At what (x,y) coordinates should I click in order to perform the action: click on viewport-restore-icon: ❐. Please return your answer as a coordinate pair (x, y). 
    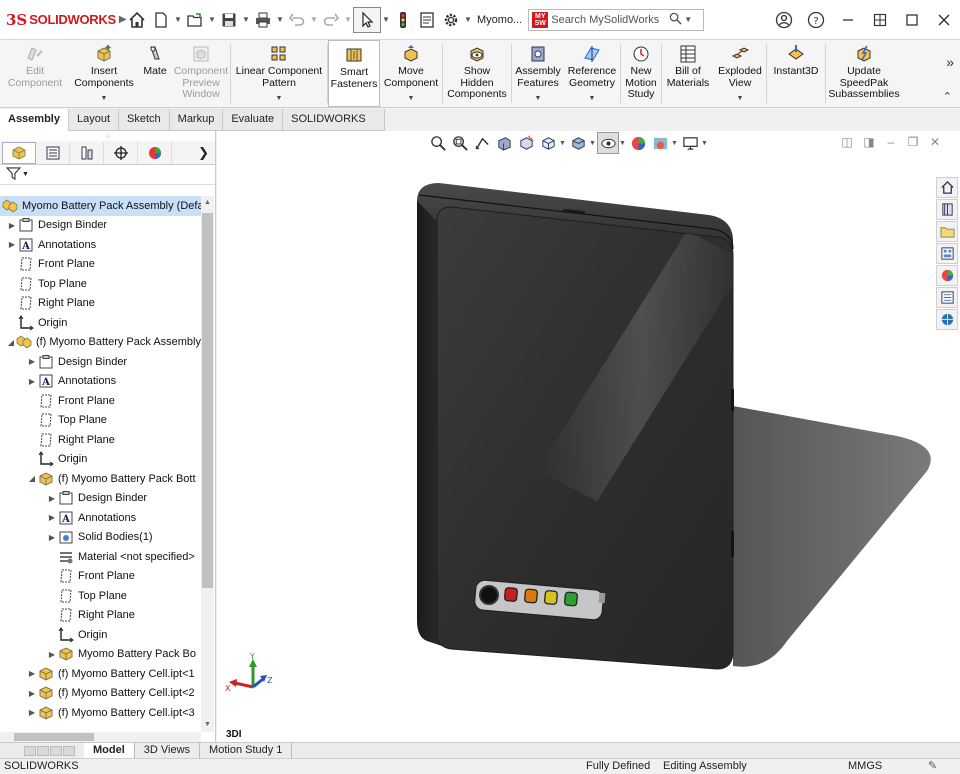
    Looking at the image, I should click on (913, 143).